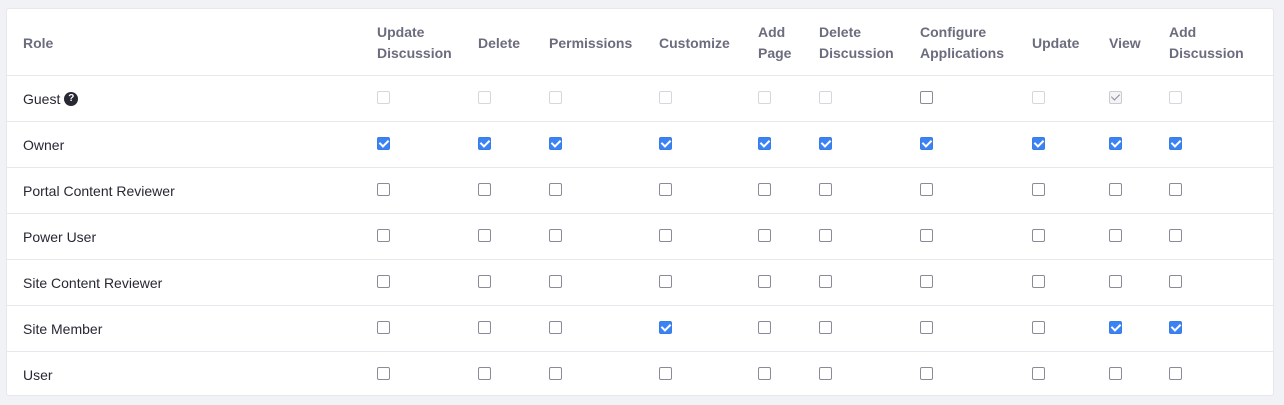 Image resolution: width=1284 pixels, height=405 pixels. I want to click on role-cell: Site Member, so click(192, 328).